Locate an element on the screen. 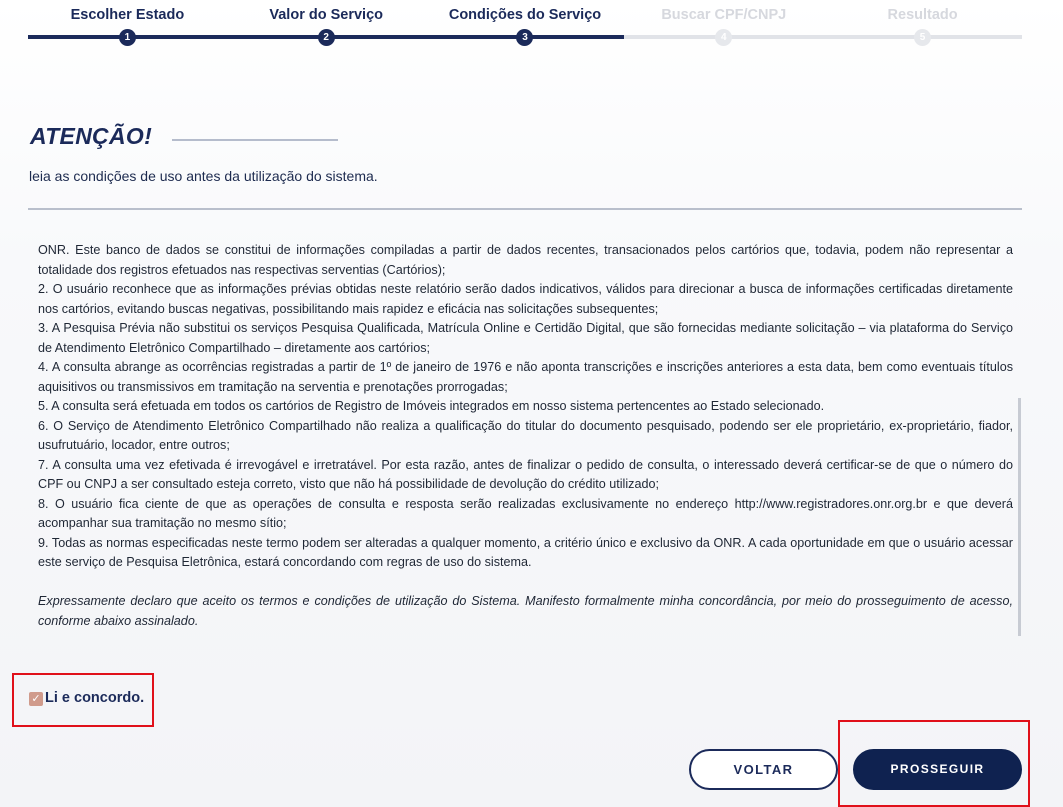  title-underline is located at coordinates (255, 140).